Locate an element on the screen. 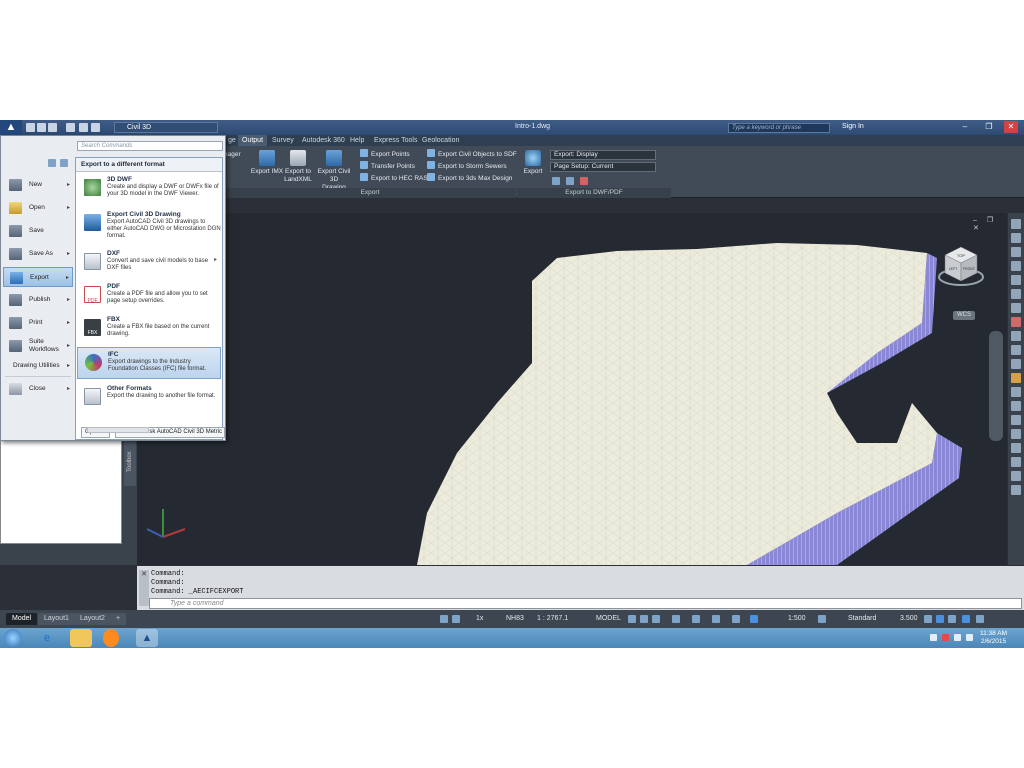 This screenshot has width=1024, height=768. tab-output: Output is located at coordinates (253, 140).